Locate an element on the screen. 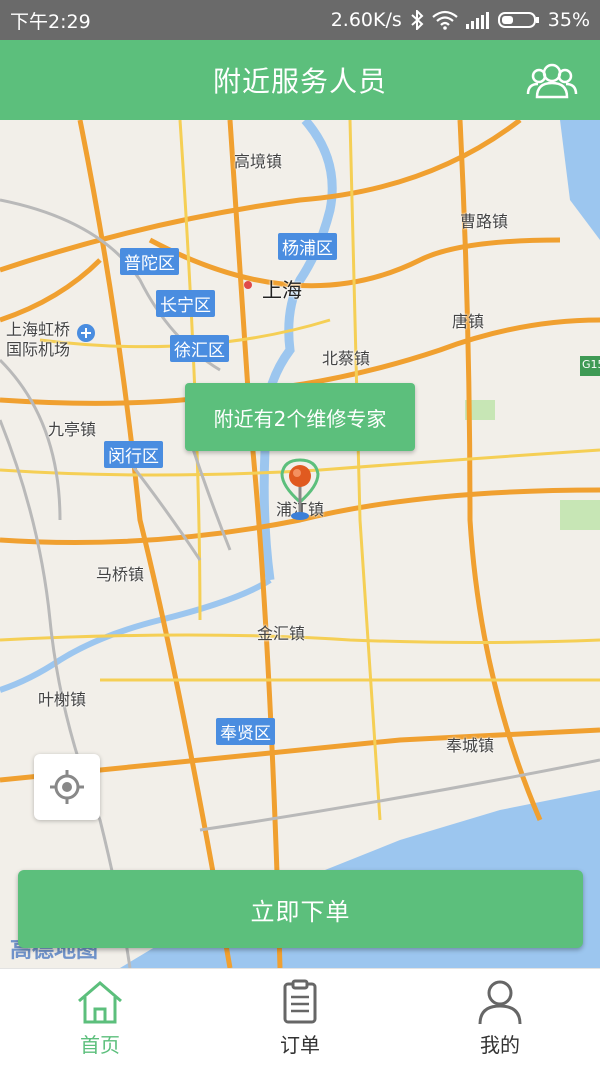 This screenshot has width=600, height=1067. bluetooth-icon is located at coordinates (417, 20).